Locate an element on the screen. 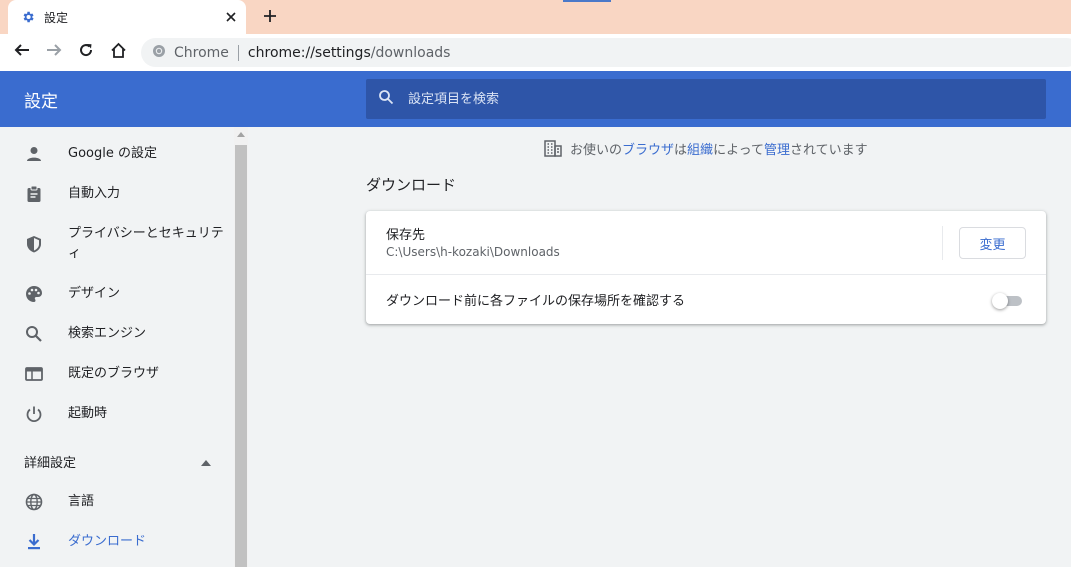 The width and height of the screenshot is (1071, 567). sidebar-item-label: デザイン is located at coordinates (94, 293).